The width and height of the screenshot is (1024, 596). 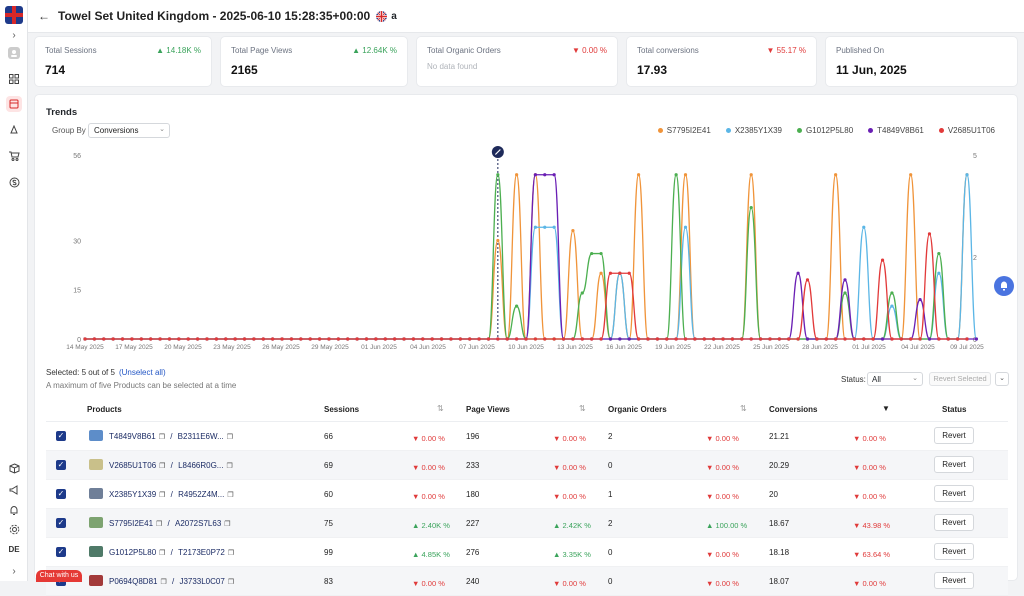 What do you see at coordinates (722, 347) in the screenshot?
I see `x-tick-label: 22 Jun 2025` at bounding box center [722, 347].